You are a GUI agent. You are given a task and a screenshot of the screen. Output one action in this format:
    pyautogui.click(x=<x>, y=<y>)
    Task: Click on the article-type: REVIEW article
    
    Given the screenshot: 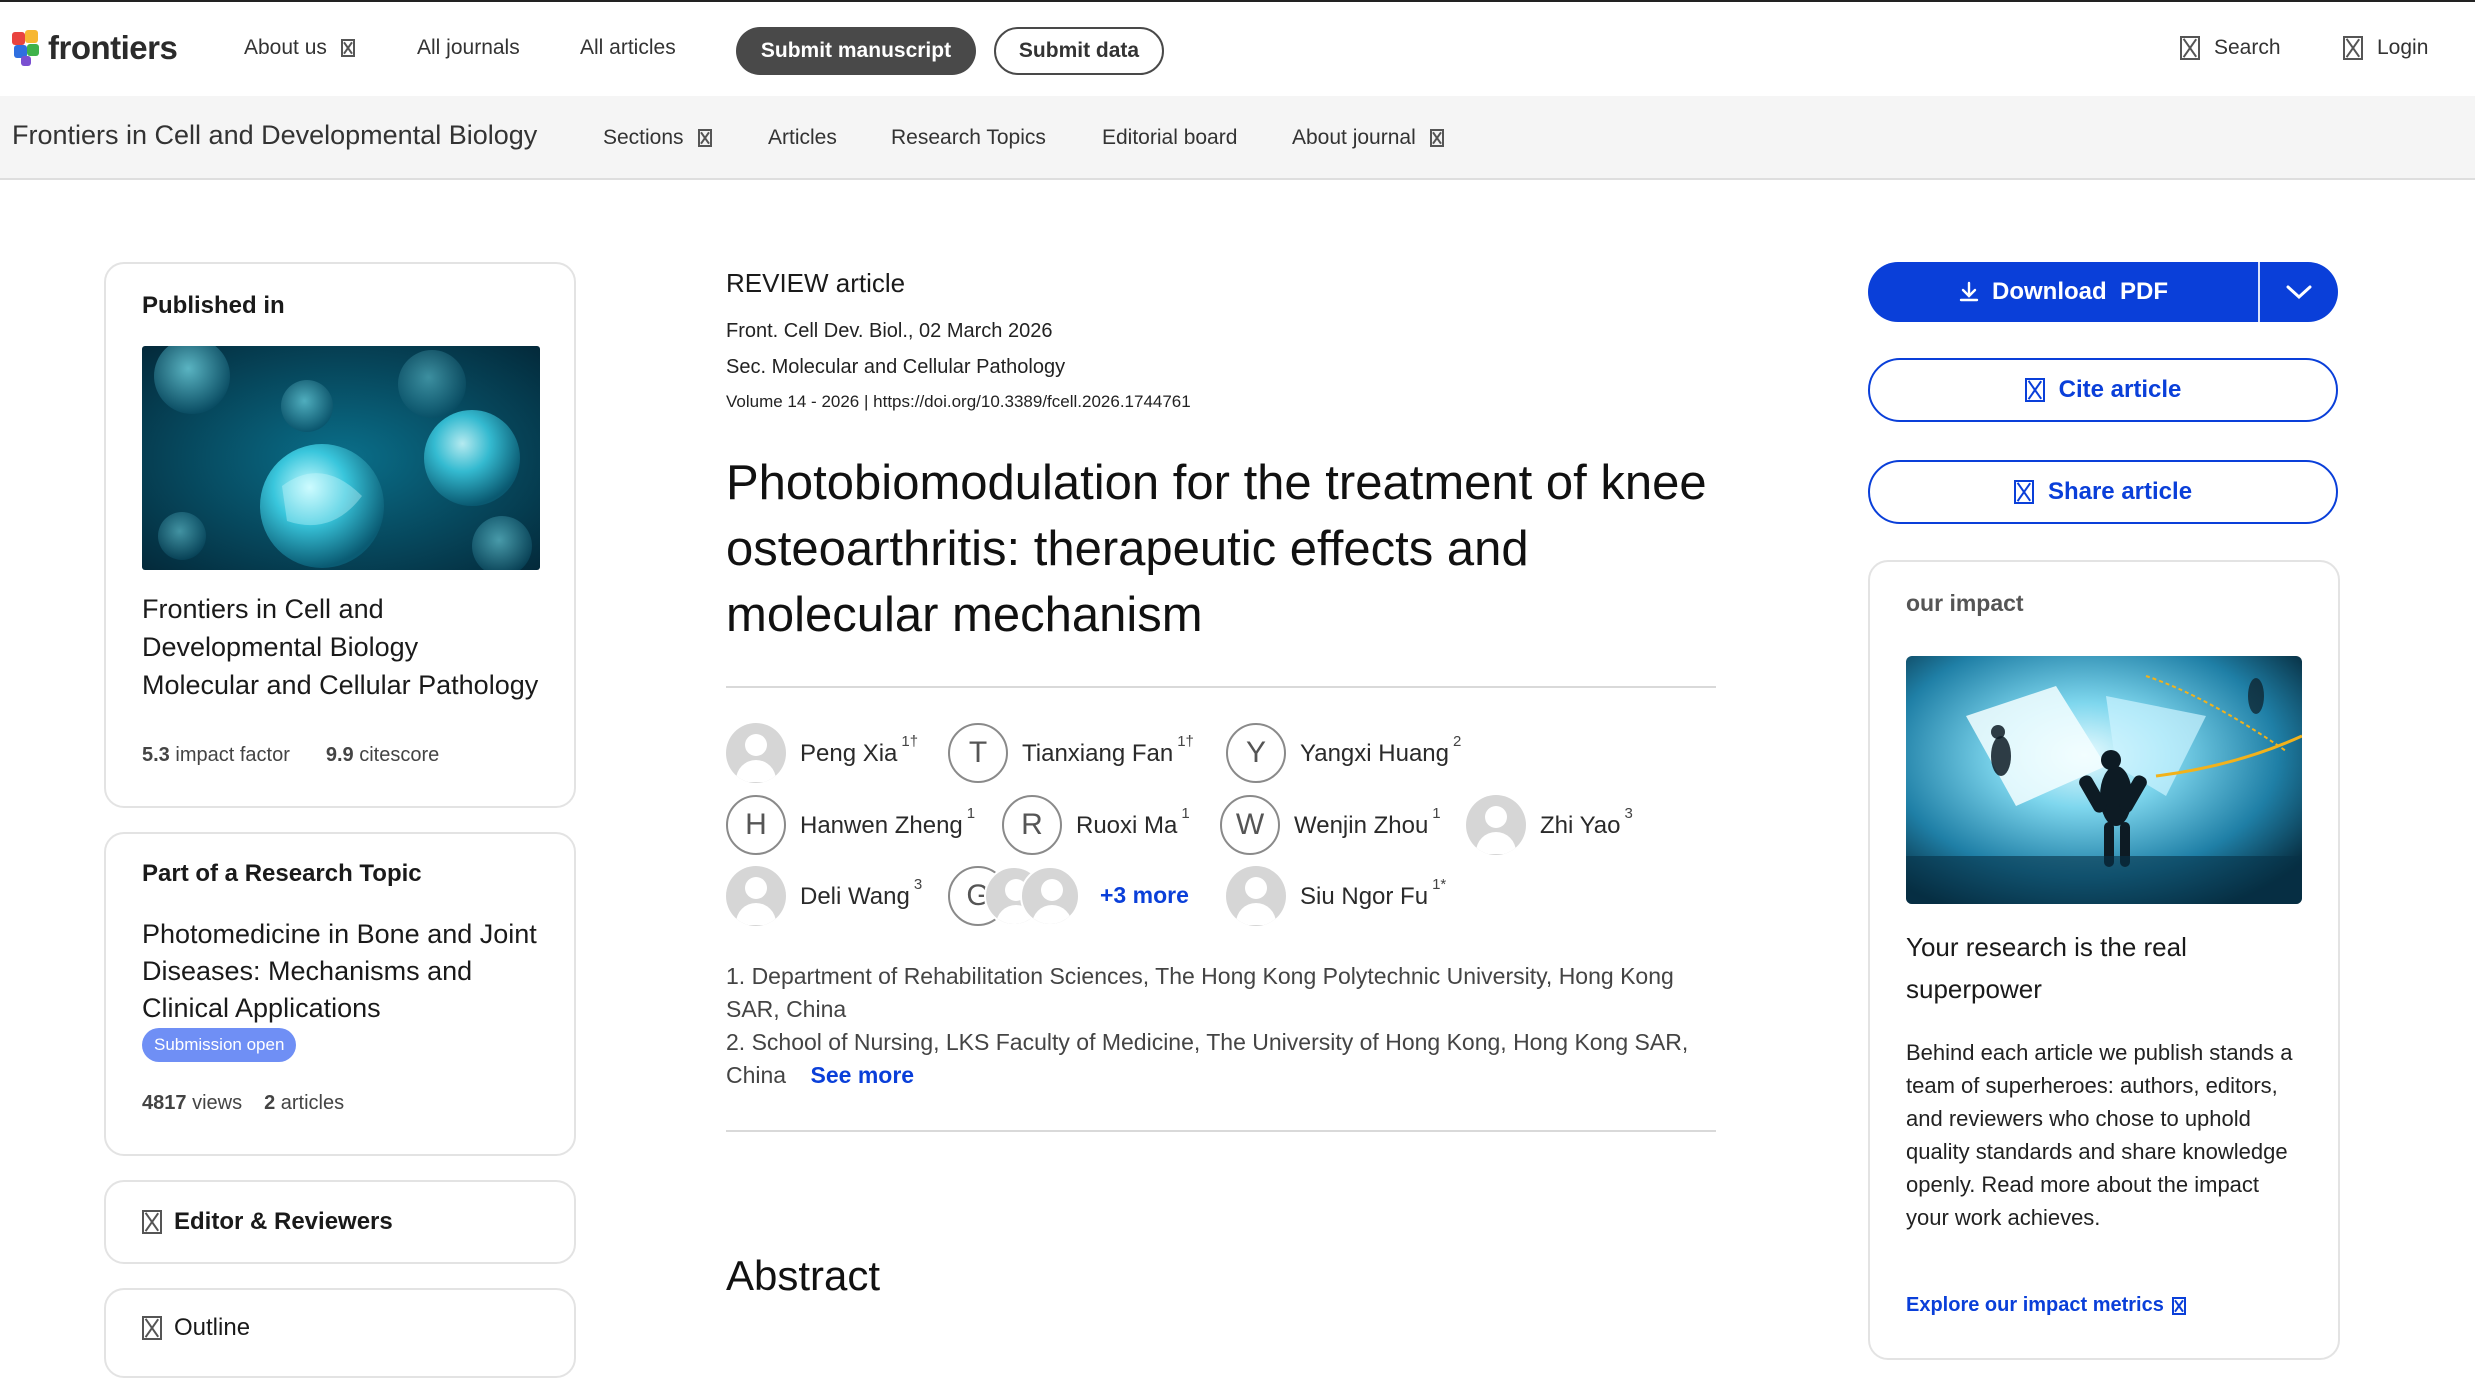 What is the action you would take?
    pyautogui.click(x=816, y=283)
    